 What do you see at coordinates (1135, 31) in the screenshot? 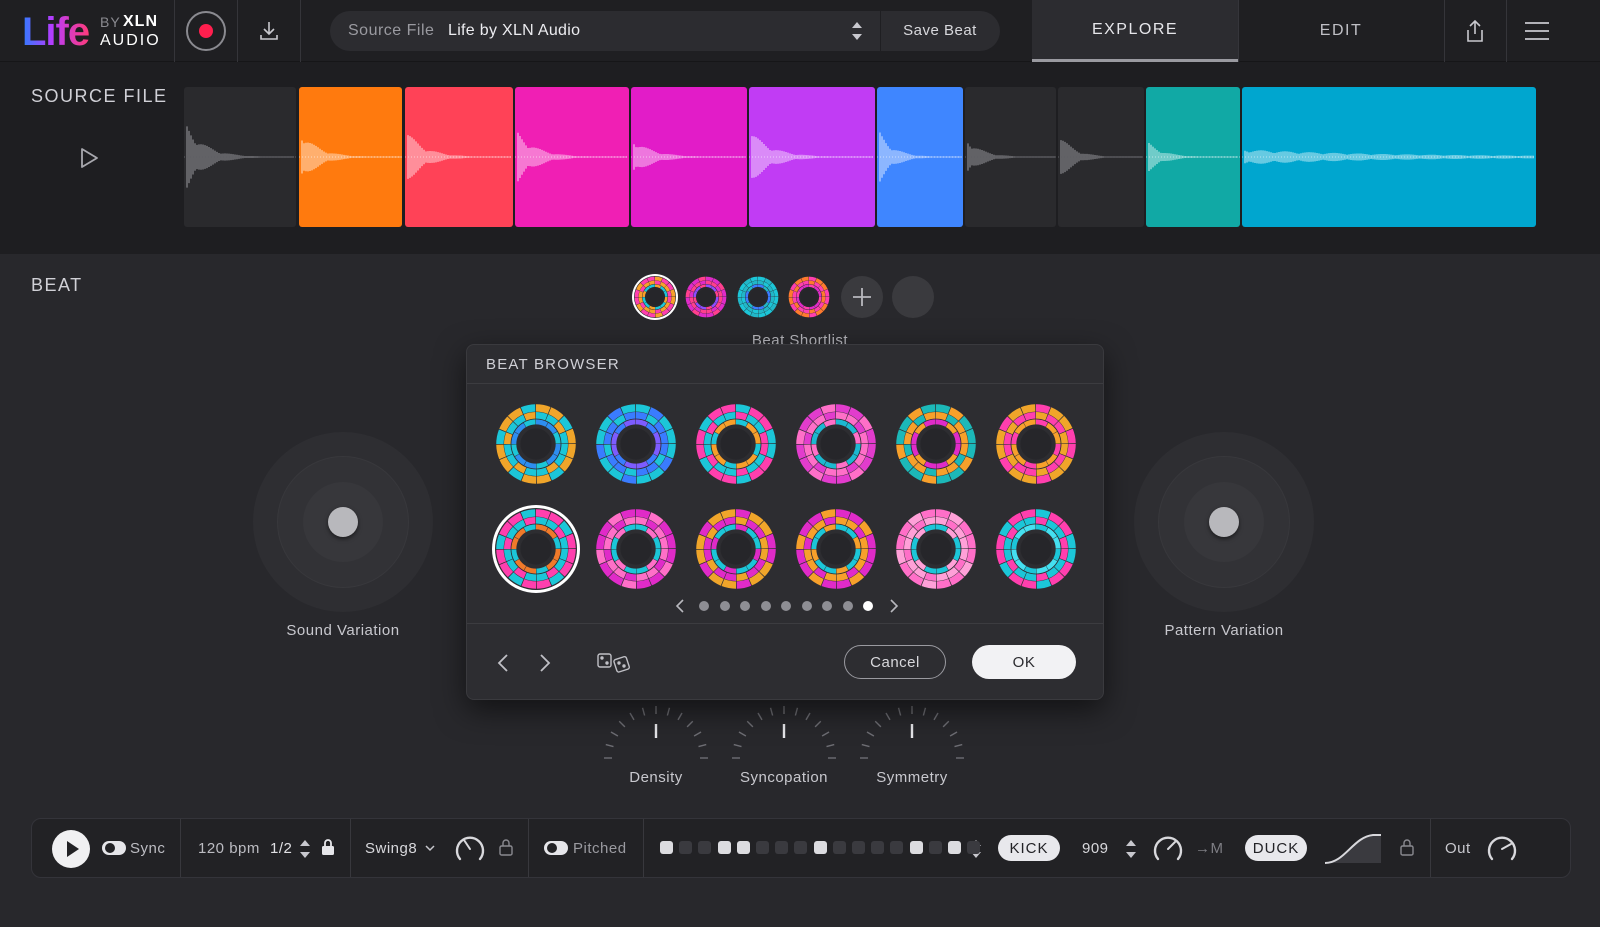
I see `tab-explore: EXPLORE` at bounding box center [1135, 31].